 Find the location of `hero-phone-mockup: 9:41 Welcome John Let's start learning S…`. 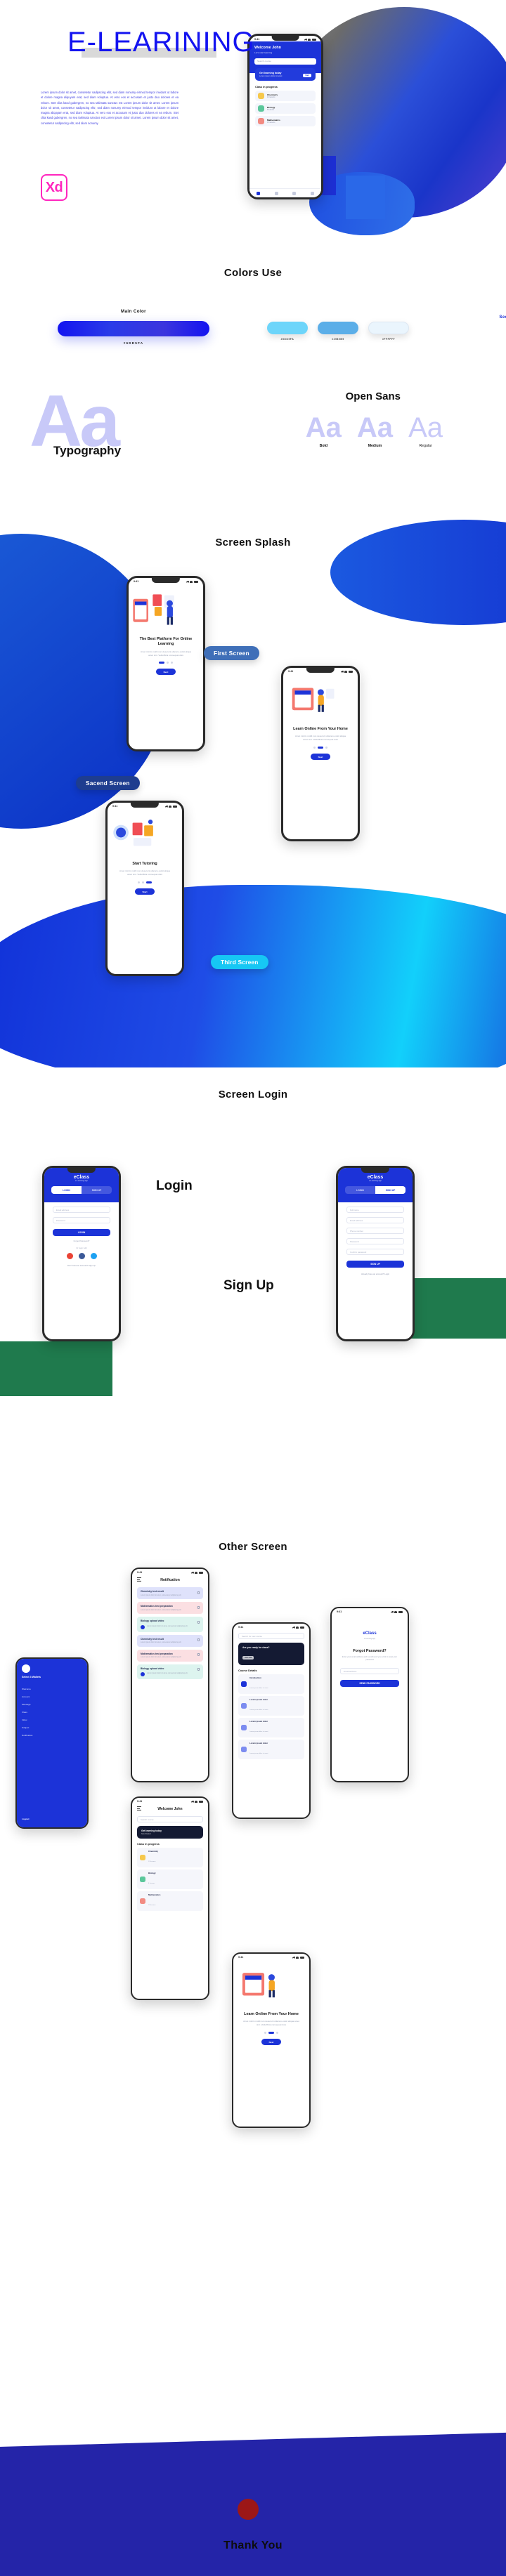

hero-phone-mockup: 9:41 Welcome John Let's start learning S… is located at coordinates (285, 116).